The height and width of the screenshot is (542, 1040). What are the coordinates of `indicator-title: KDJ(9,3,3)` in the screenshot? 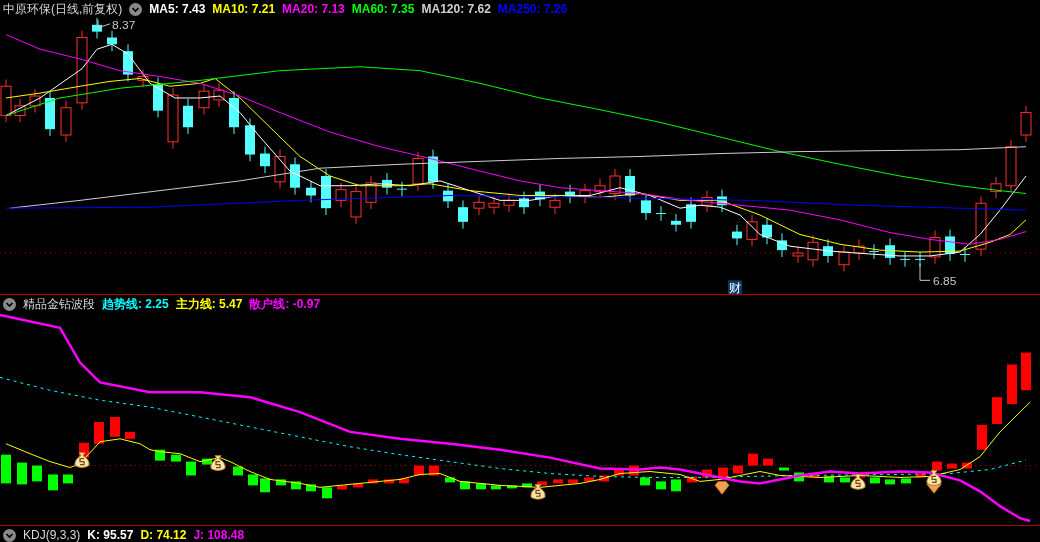 It's located at (52, 535).